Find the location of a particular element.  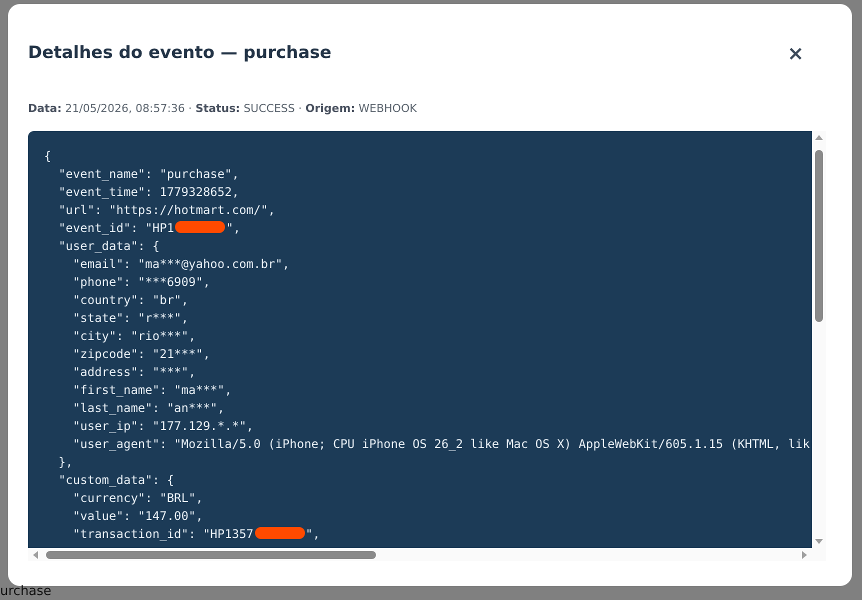

code-line: "event_time": 1779328652, is located at coordinates (148, 192).